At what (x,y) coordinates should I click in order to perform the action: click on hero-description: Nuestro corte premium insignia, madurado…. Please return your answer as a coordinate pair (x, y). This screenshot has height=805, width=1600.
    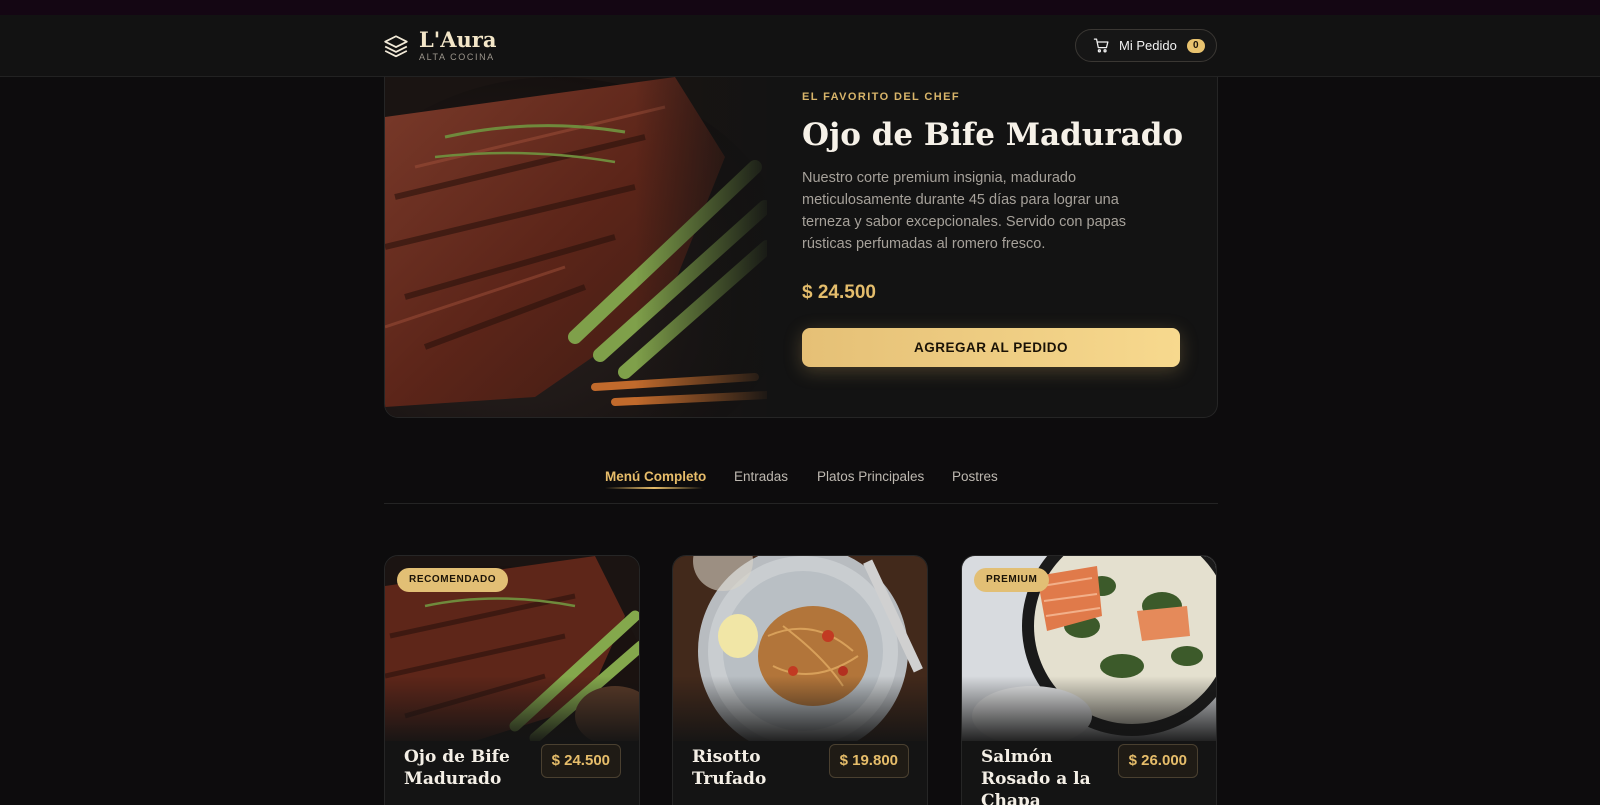
    Looking at the image, I should click on (964, 211).